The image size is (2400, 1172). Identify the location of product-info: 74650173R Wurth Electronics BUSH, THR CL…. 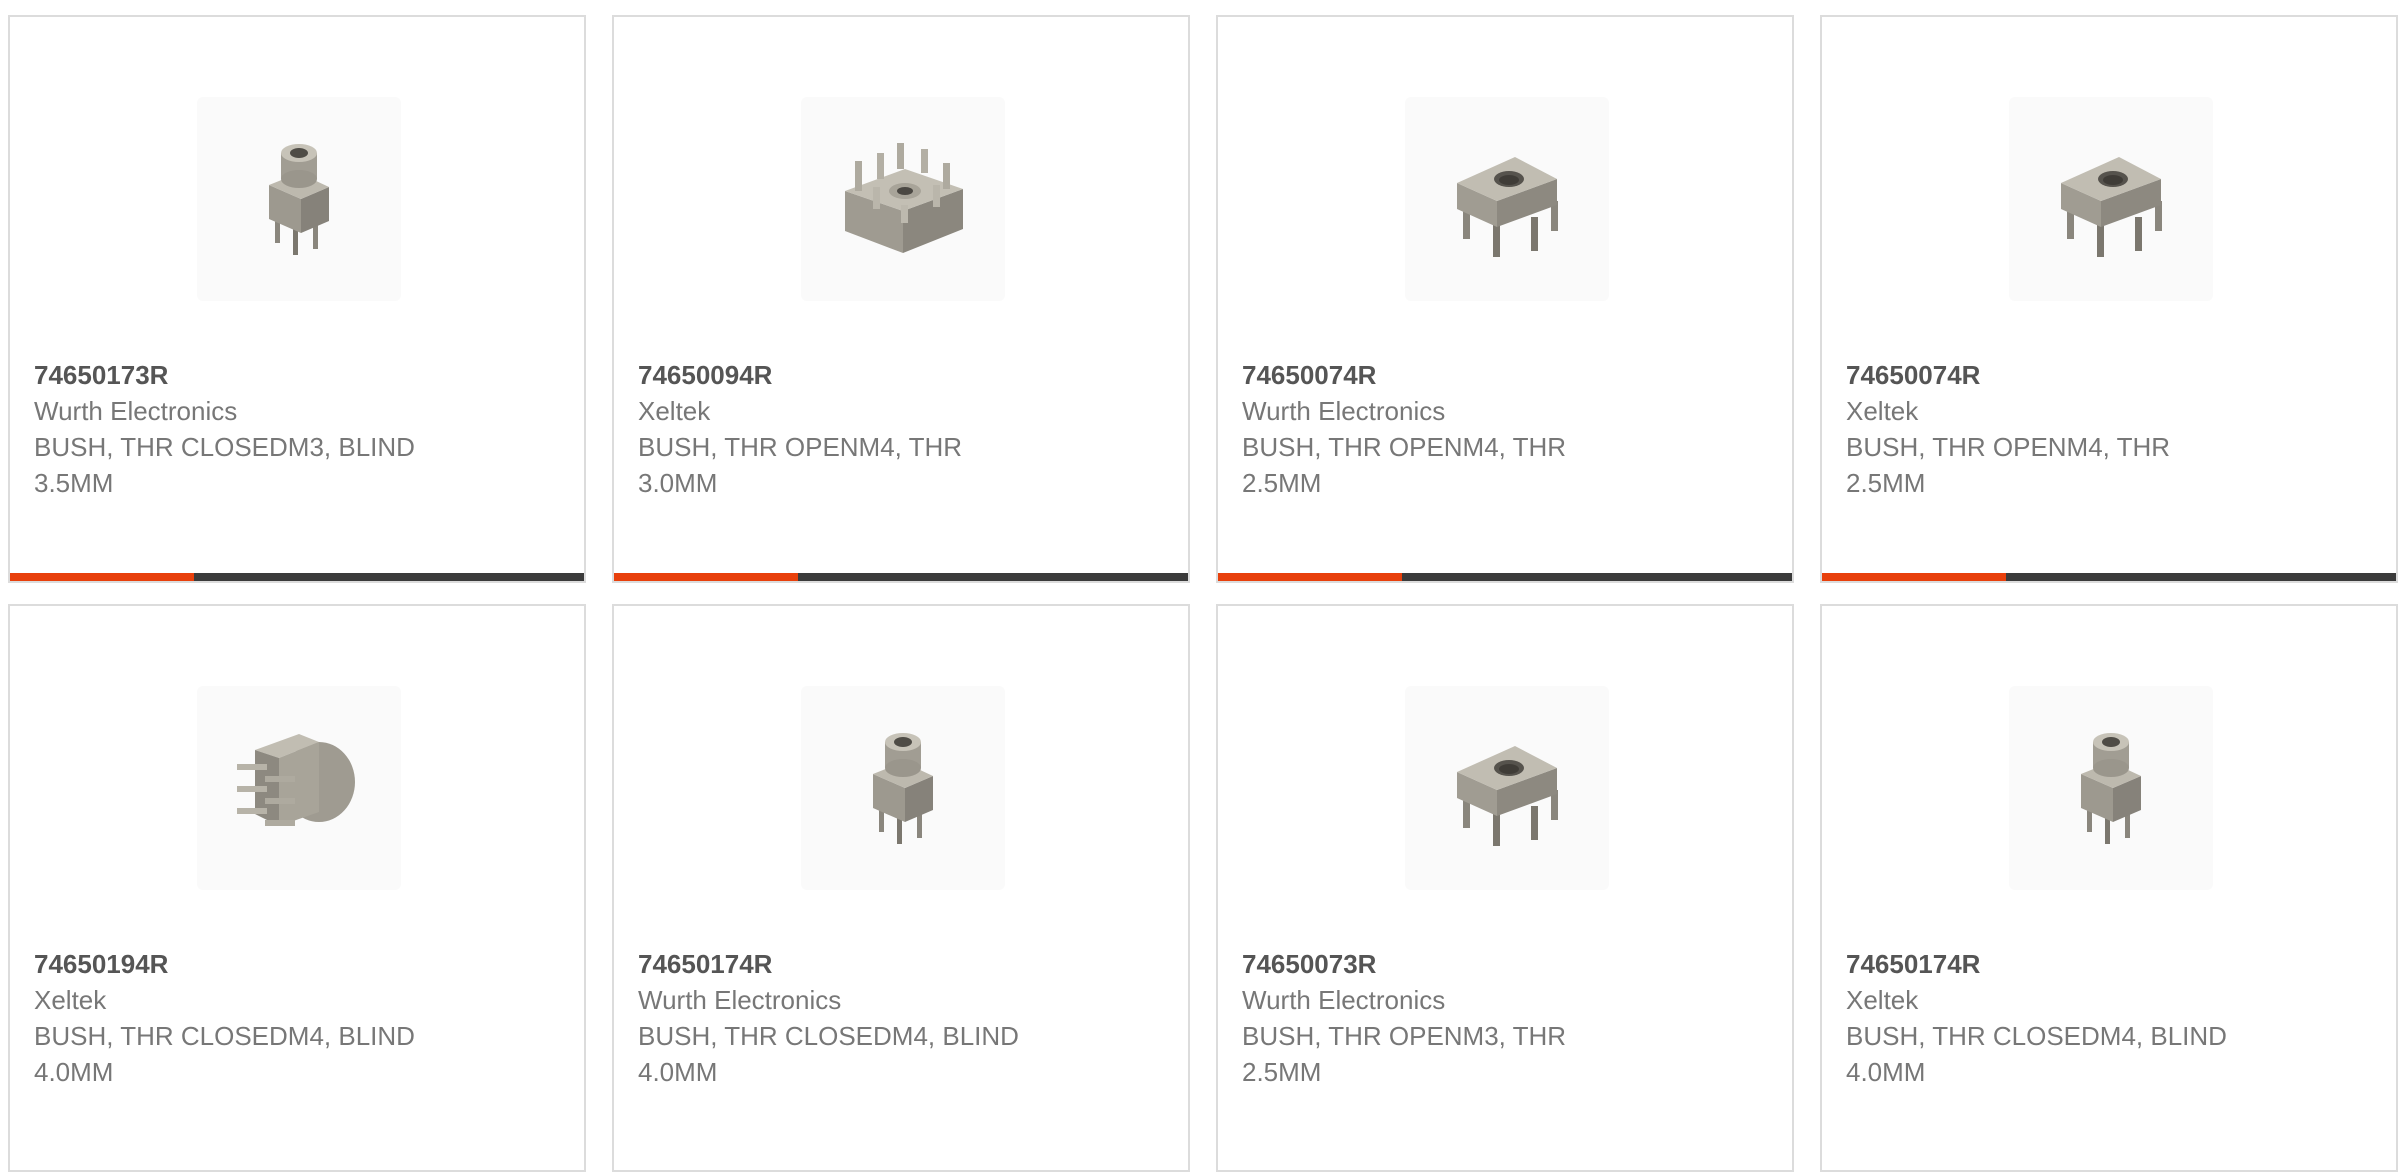
(299, 429).